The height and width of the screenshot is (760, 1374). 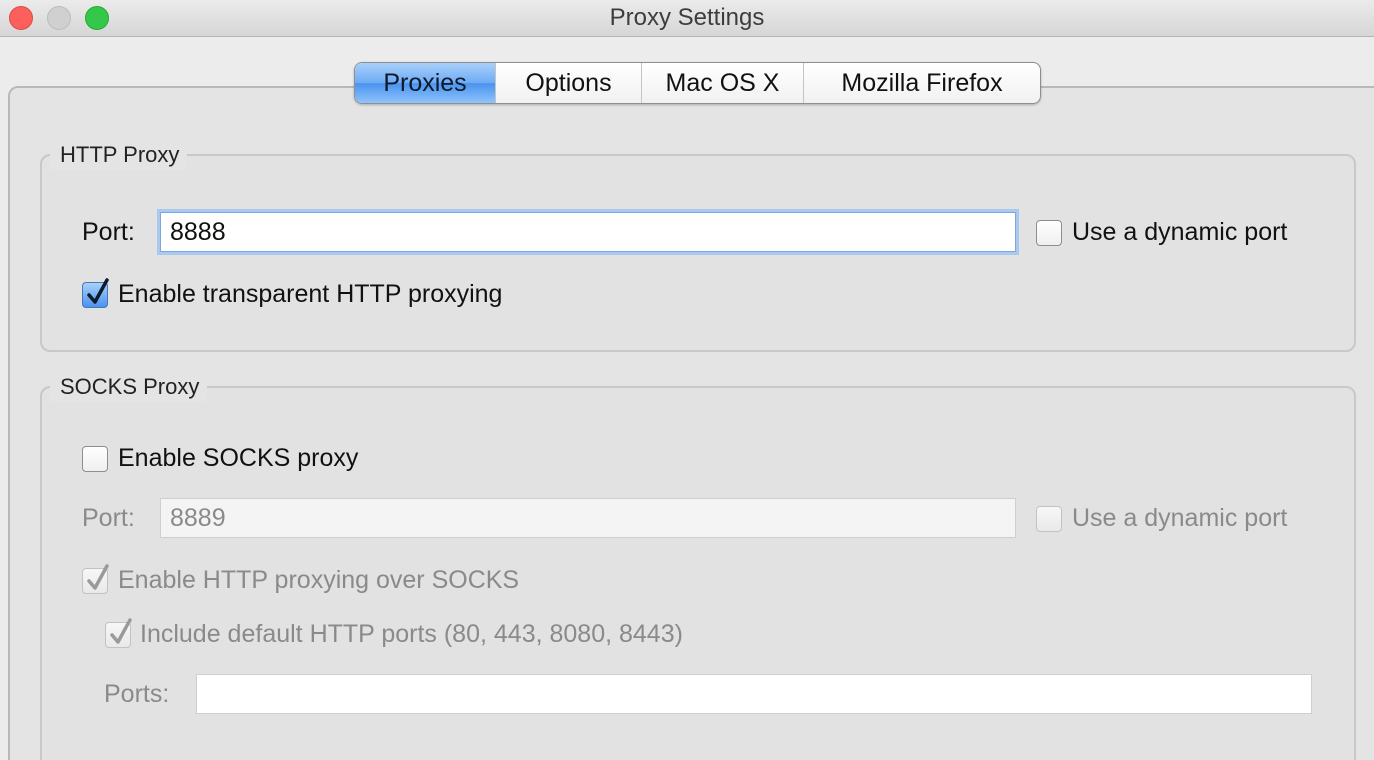 What do you see at coordinates (723, 83) in the screenshot?
I see `tab-mac-os-x: Mac OS X` at bounding box center [723, 83].